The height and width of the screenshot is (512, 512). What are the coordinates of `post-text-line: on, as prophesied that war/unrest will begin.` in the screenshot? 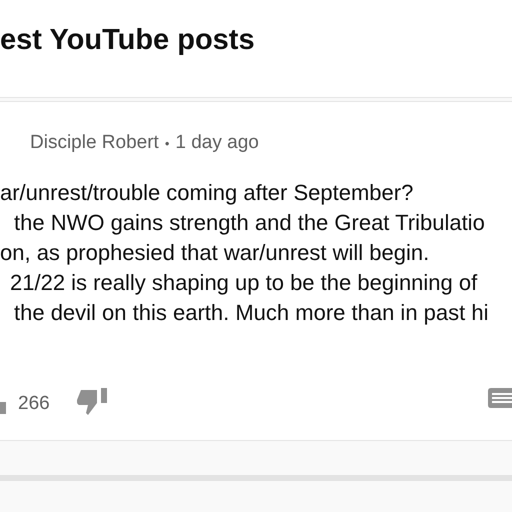 It's located at (215, 252).